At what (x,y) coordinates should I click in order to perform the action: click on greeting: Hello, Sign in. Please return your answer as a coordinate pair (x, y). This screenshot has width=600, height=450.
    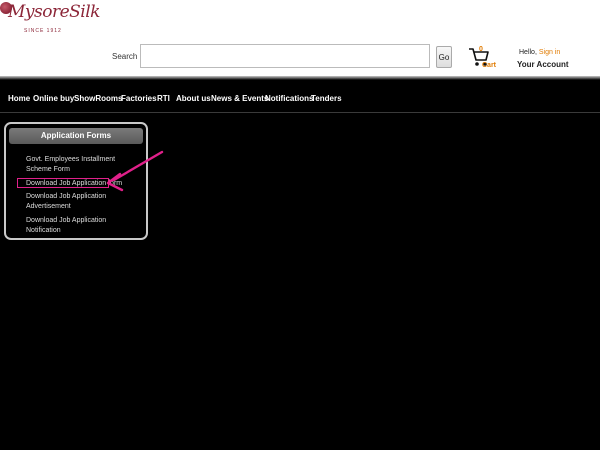
    Looking at the image, I should click on (539, 52).